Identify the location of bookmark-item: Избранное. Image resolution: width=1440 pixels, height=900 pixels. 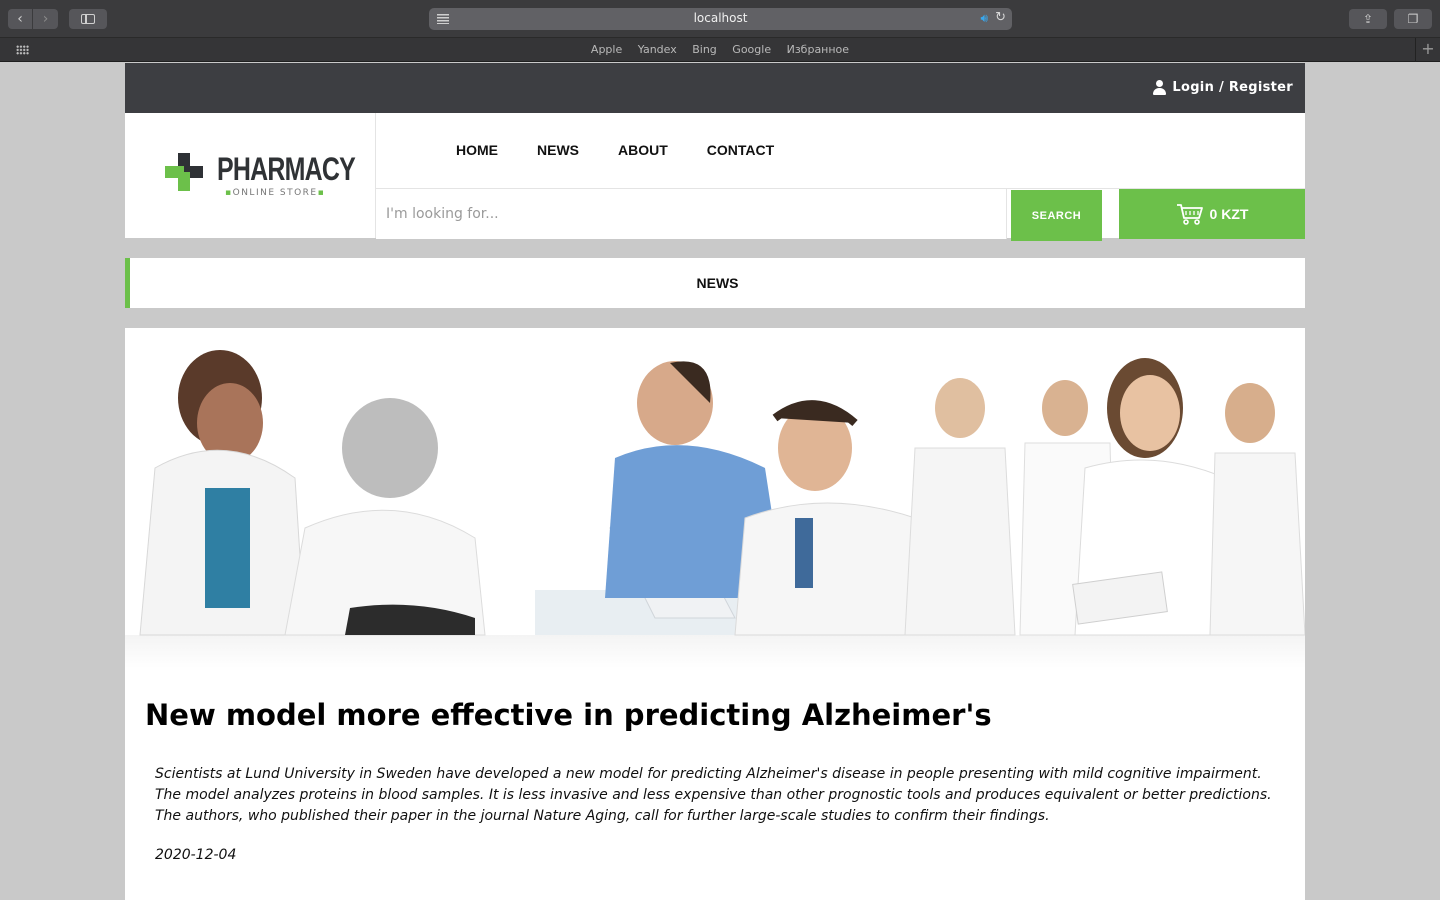
(818, 49).